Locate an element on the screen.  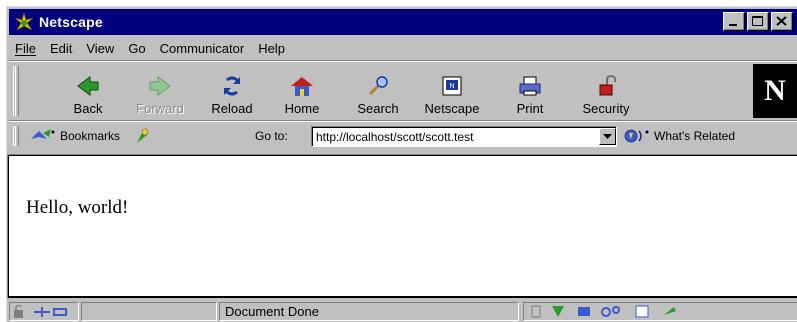
security-status-panel is located at coordinates (44, 311).